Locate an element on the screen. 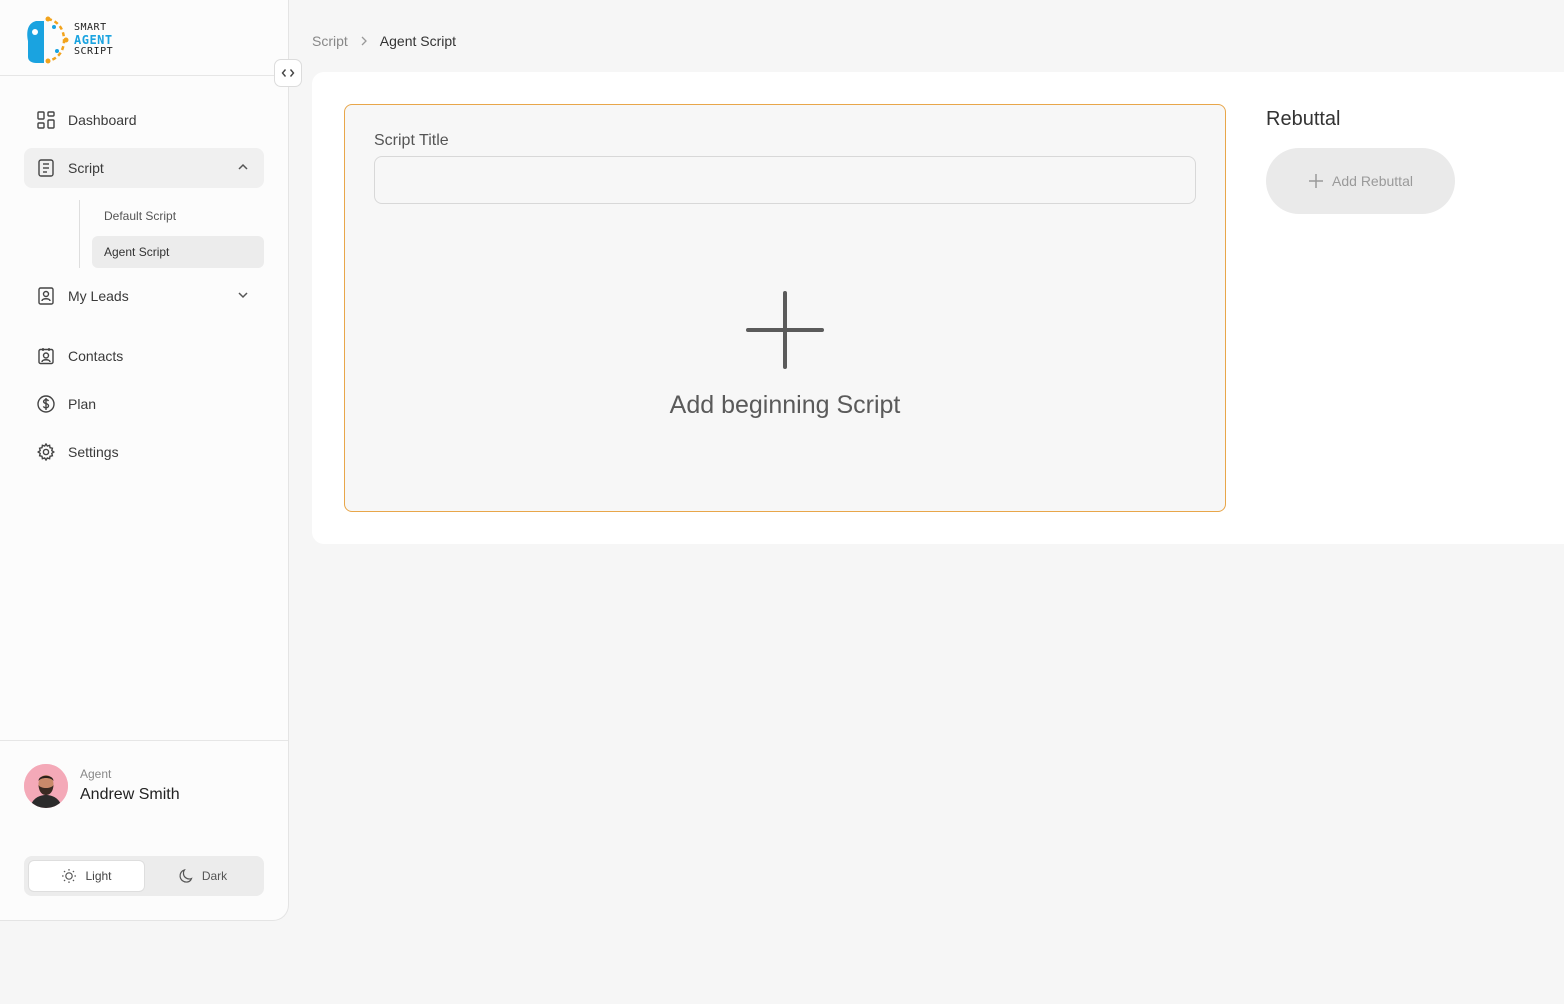 This screenshot has width=1564, height=1004. code-chevrons-icon is located at coordinates (288, 73).